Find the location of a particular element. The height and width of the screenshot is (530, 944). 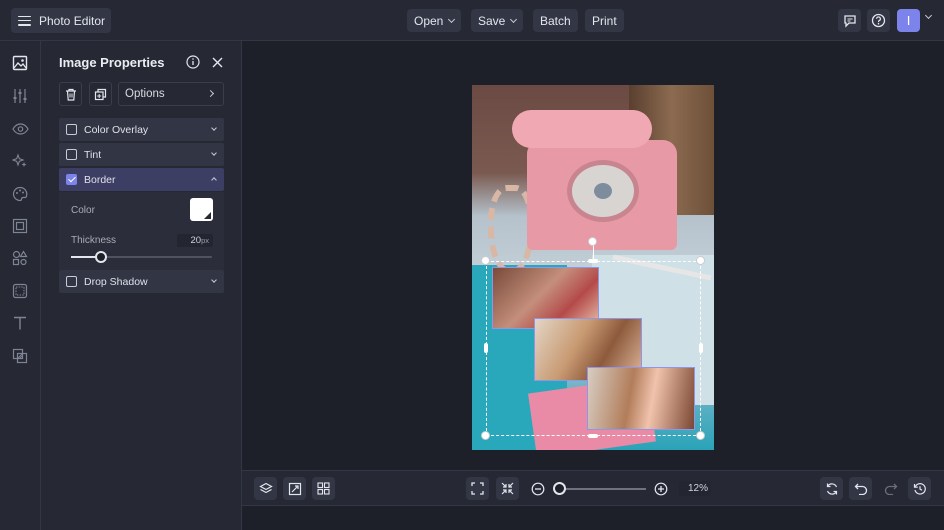

thickness-value-input: 20px is located at coordinates (195, 240).